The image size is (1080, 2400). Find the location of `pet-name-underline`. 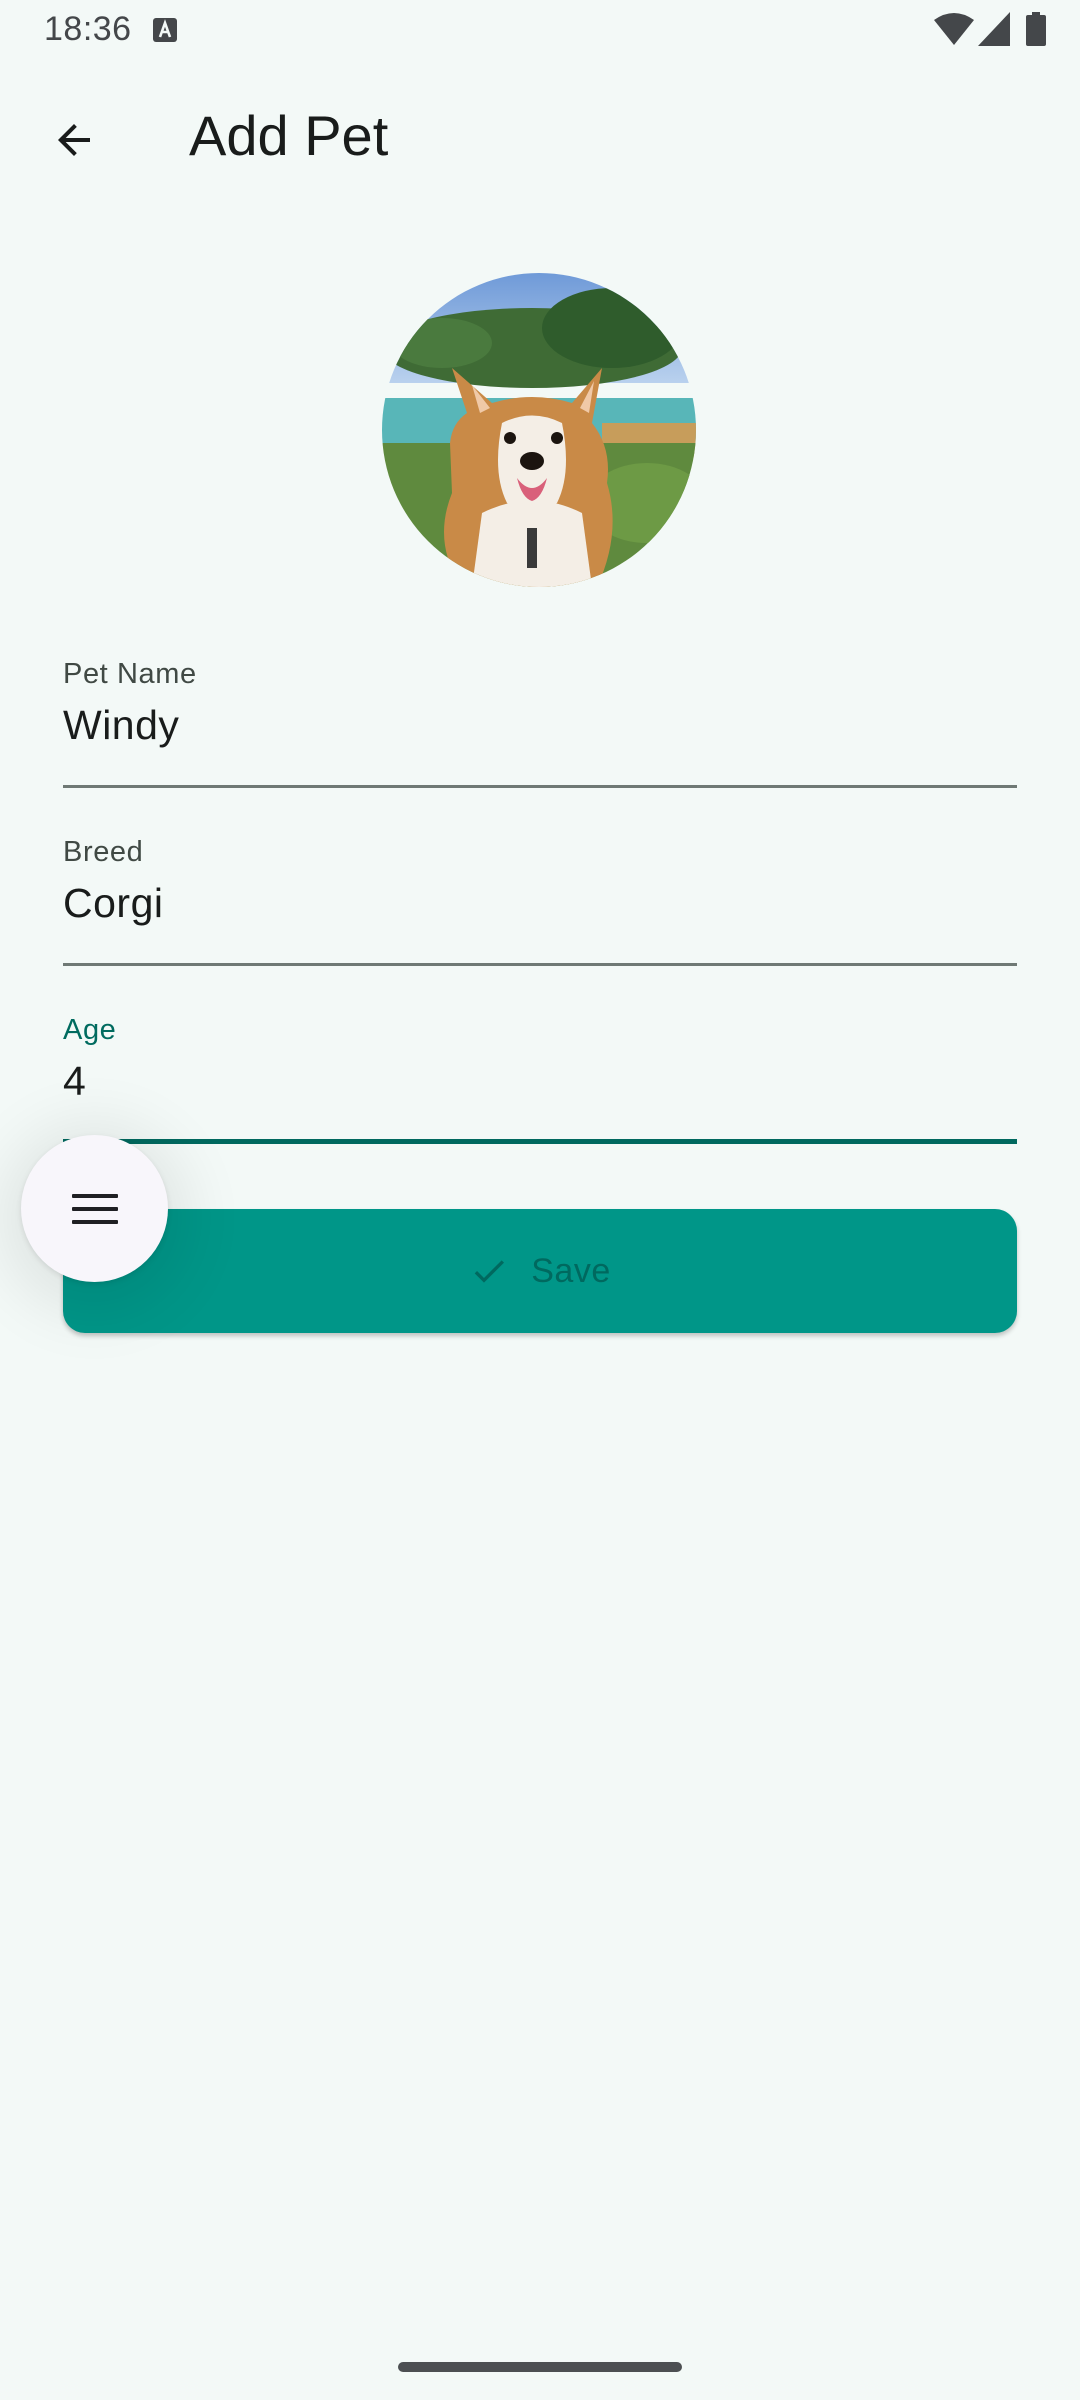

pet-name-underline is located at coordinates (540, 786).